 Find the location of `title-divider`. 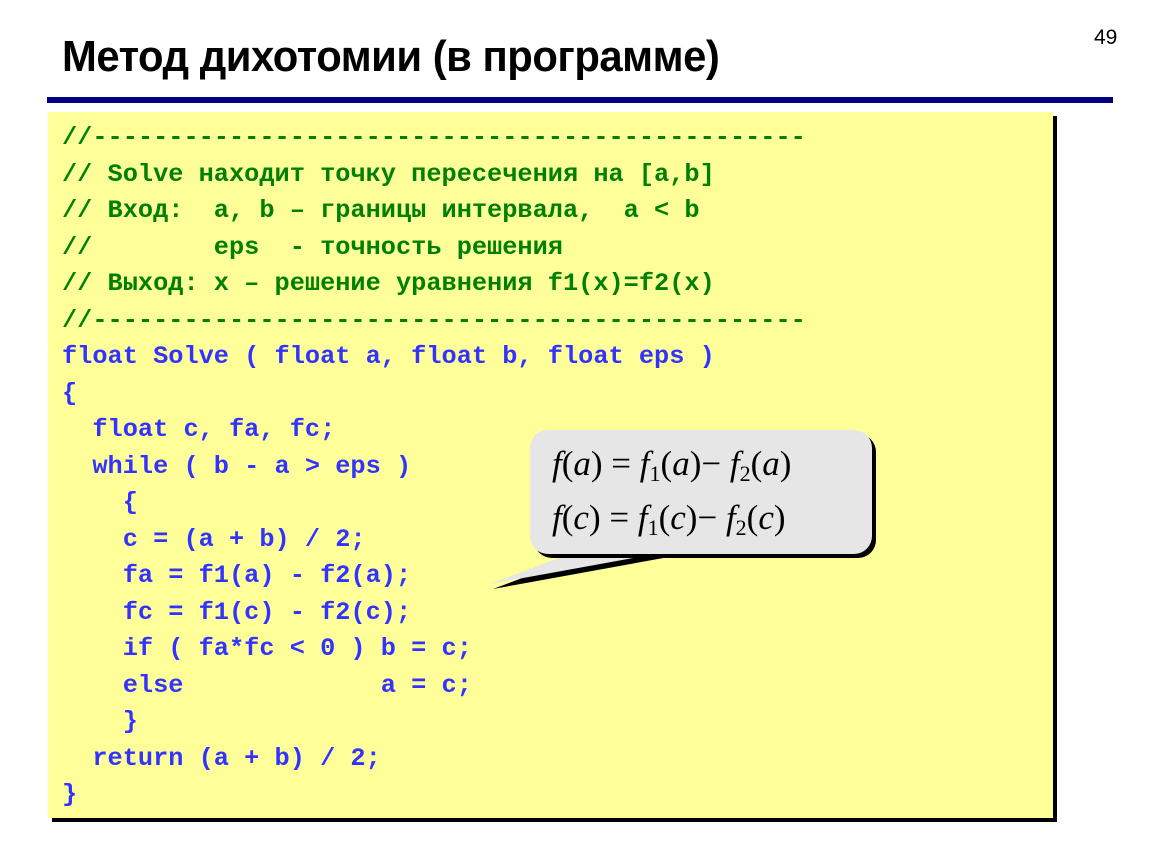

title-divider is located at coordinates (580, 100).